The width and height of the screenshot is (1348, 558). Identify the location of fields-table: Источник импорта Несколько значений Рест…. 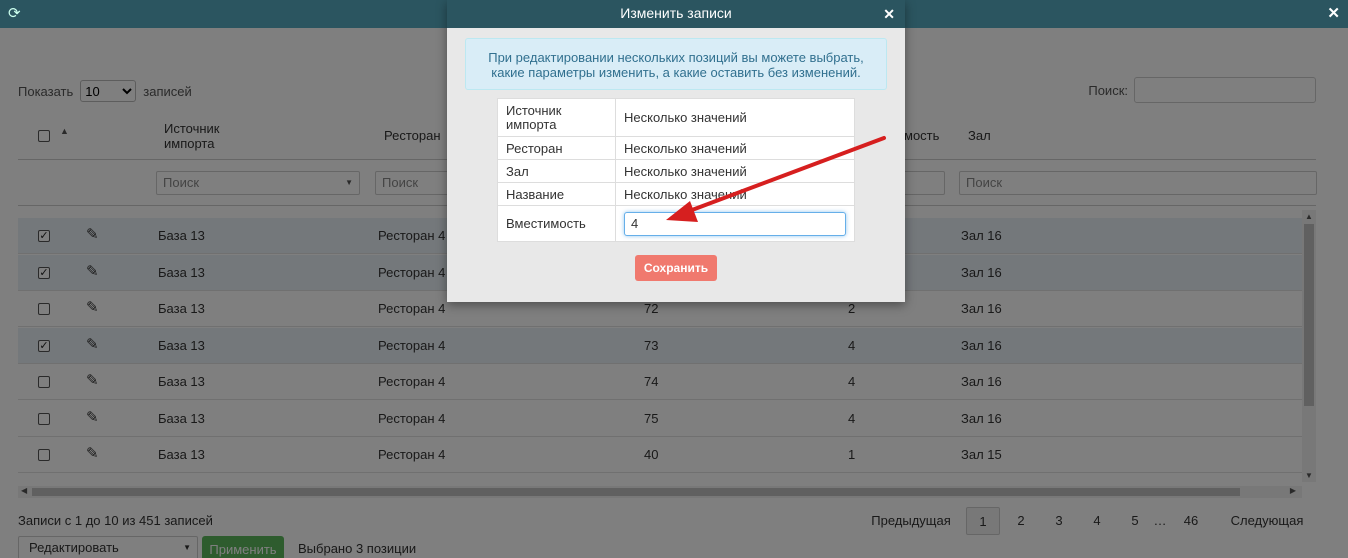
(676, 170).